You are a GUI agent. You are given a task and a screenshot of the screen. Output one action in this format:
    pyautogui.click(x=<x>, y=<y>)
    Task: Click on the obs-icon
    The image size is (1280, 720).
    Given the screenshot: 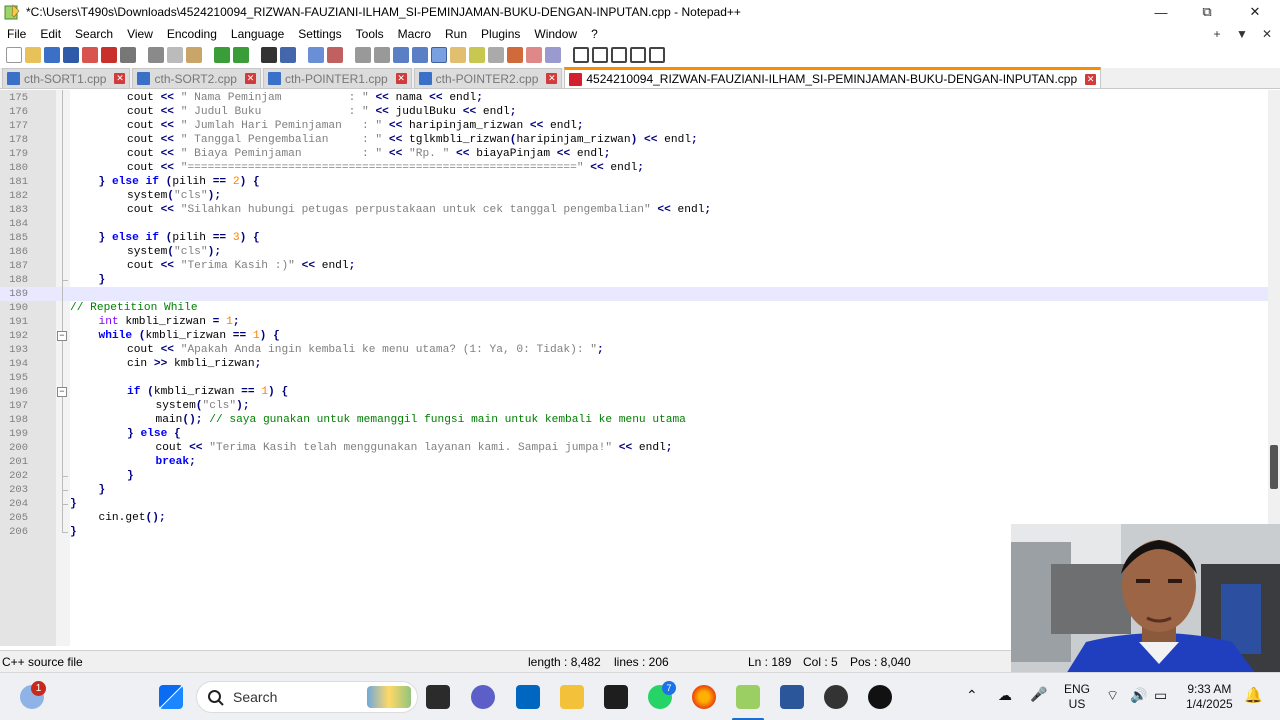 What is the action you would take?
    pyautogui.click(x=836, y=697)
    